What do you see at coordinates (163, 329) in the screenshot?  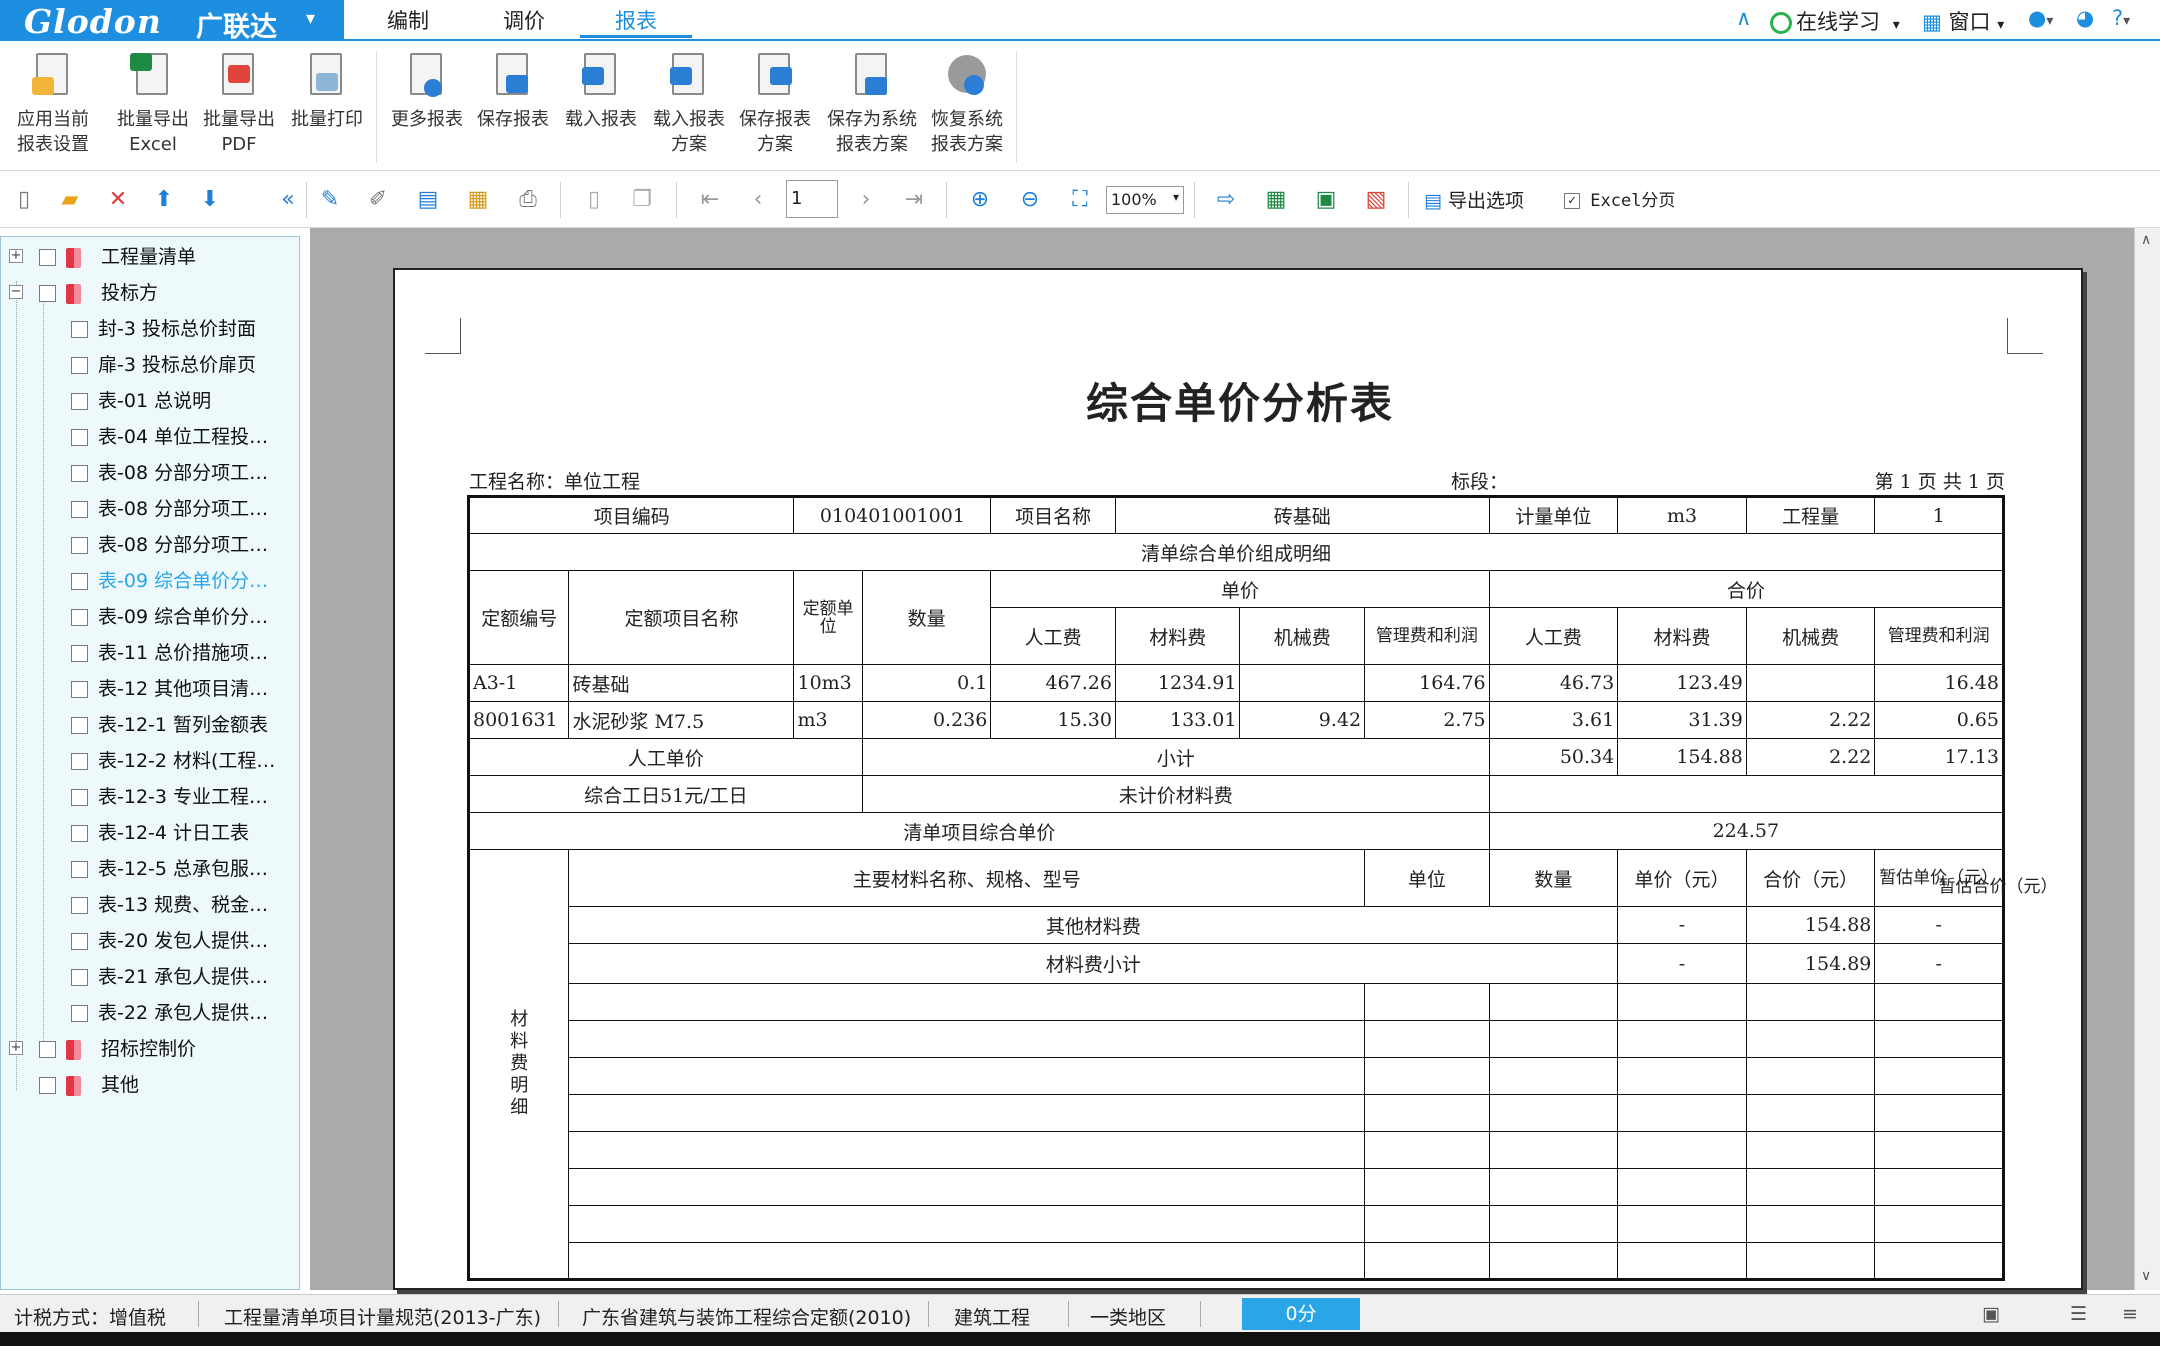 I see `tree-report-item: 封-3 投标总价封面` at bounding box center [163, 329].